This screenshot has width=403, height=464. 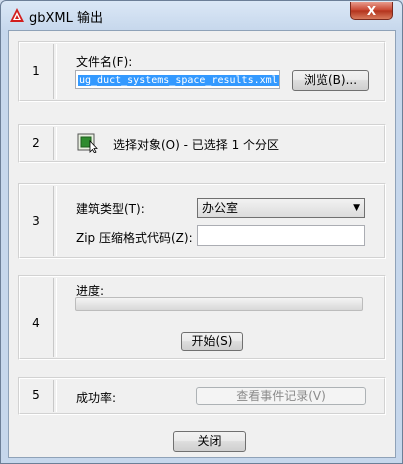 What do you see at coordinates (281, 396) in the screenshot?
I see `view-log-button: 查看事件记录(V)` at bounding box center [281, 396].